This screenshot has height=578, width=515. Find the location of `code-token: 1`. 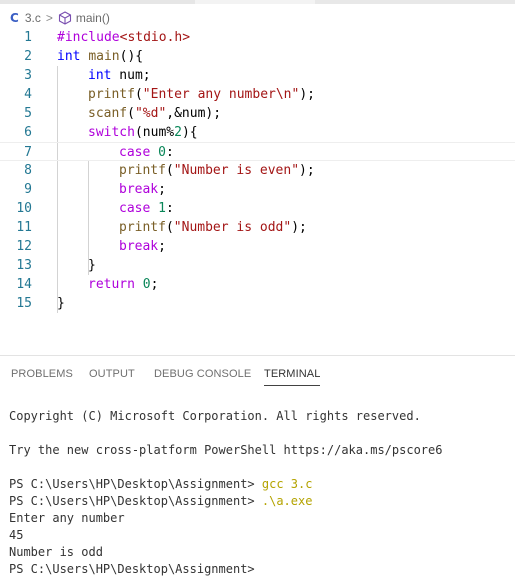

code-token: 1 is located at coordinates (162, 208).